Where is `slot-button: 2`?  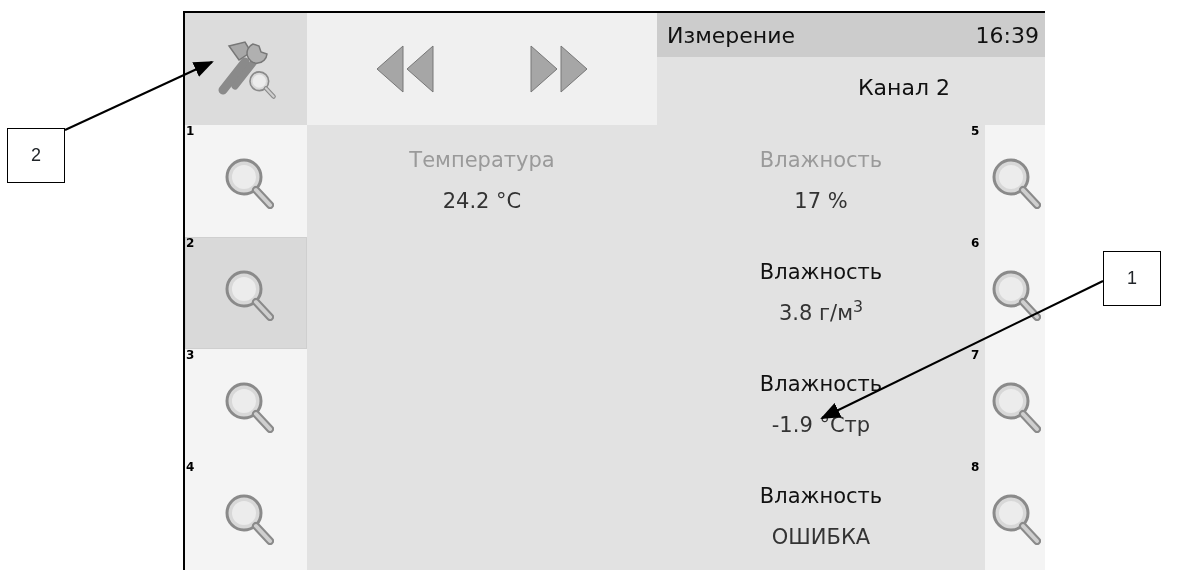
slot-button: 2 is located at coordinates (246, 293).